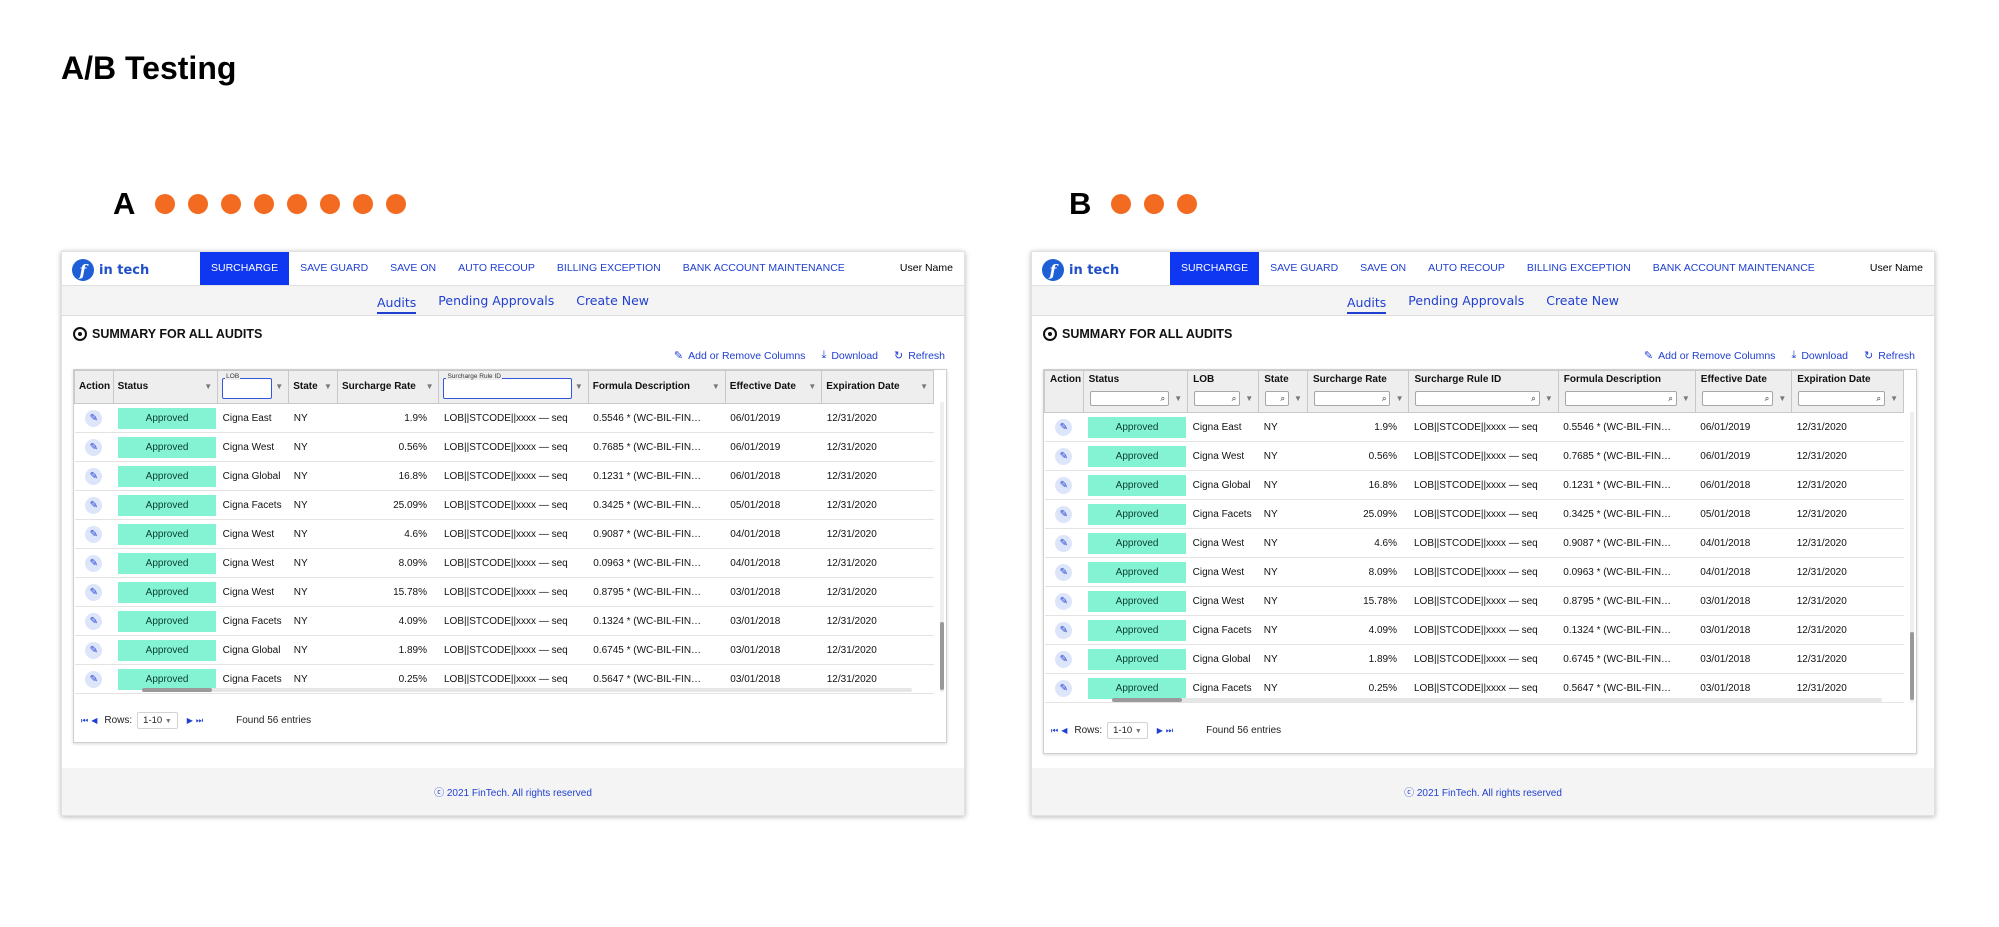 This screenshot has height=927, width=1999. I want to click on column-state: State ⌕ ▼, so click(1283, 391).